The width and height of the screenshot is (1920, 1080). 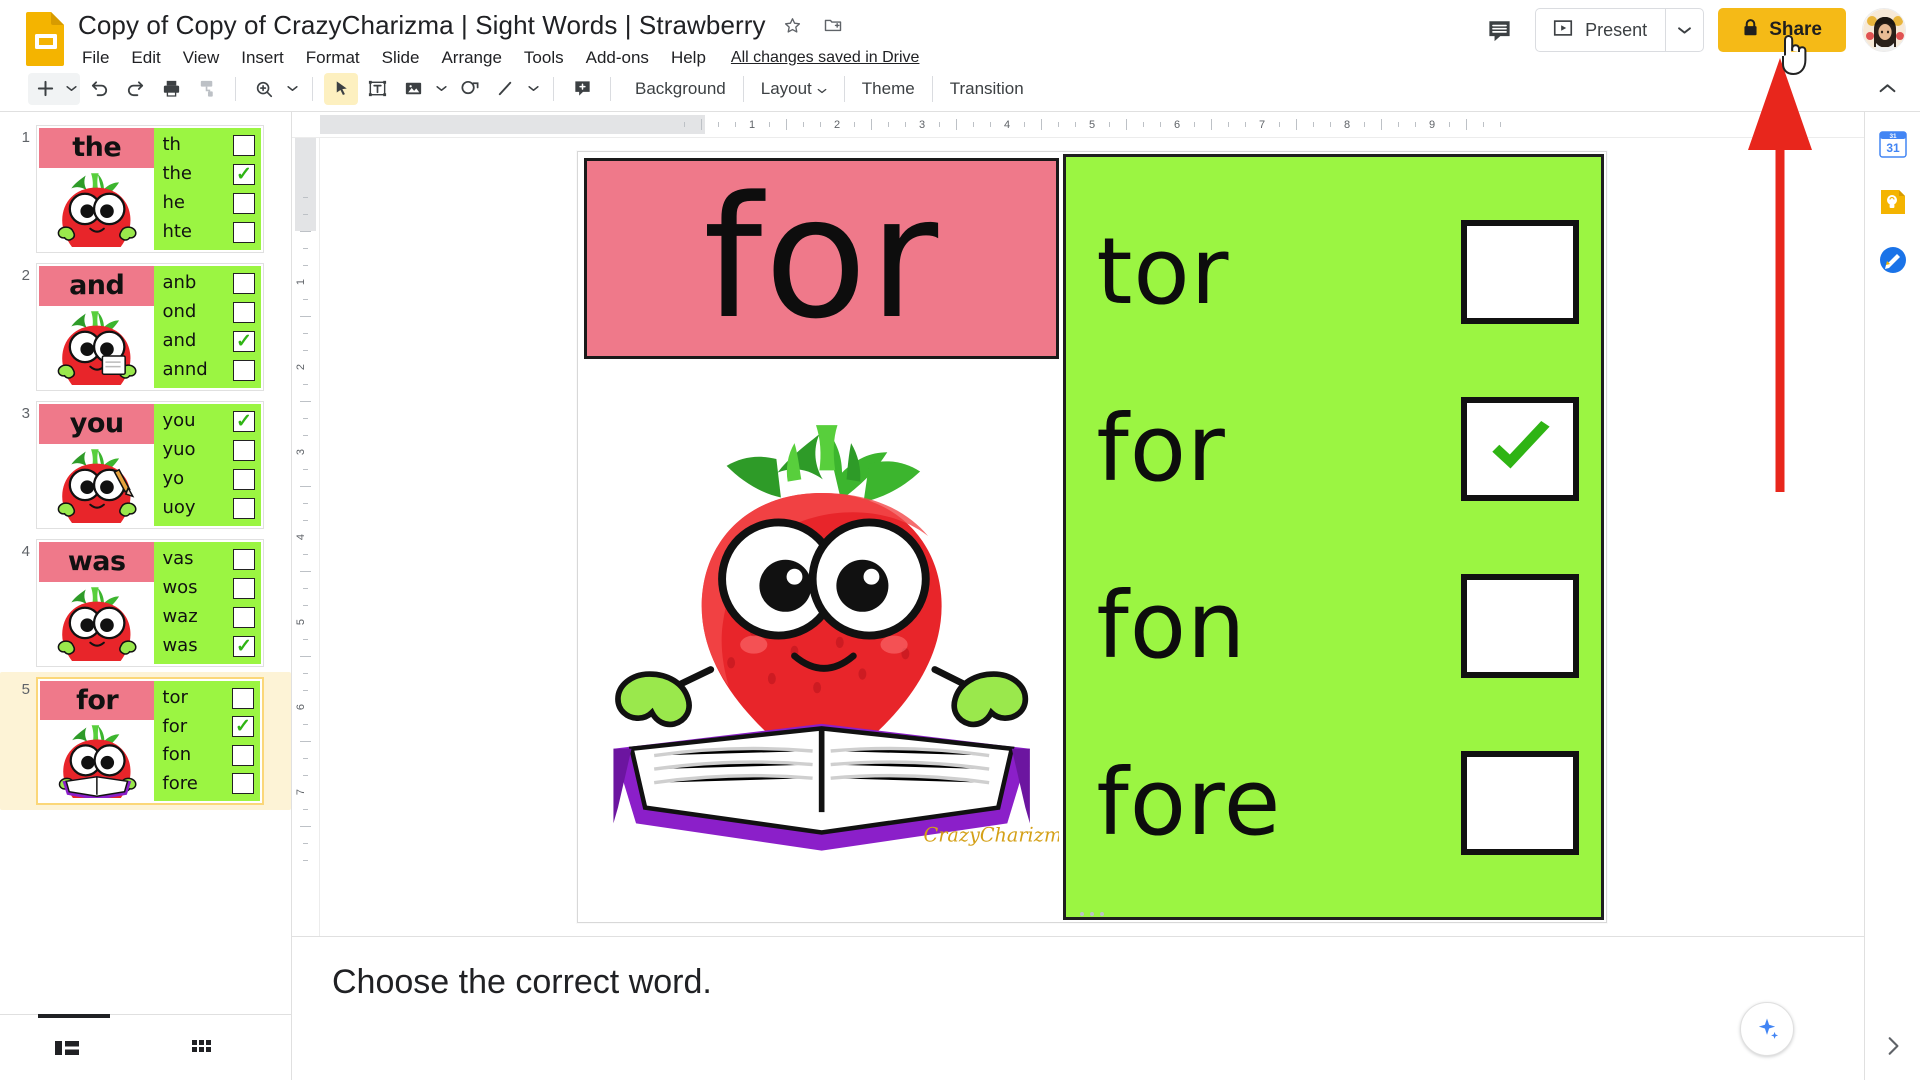 I want to click on new-slide-chevron-down-icon, so click(x=71, y=89).